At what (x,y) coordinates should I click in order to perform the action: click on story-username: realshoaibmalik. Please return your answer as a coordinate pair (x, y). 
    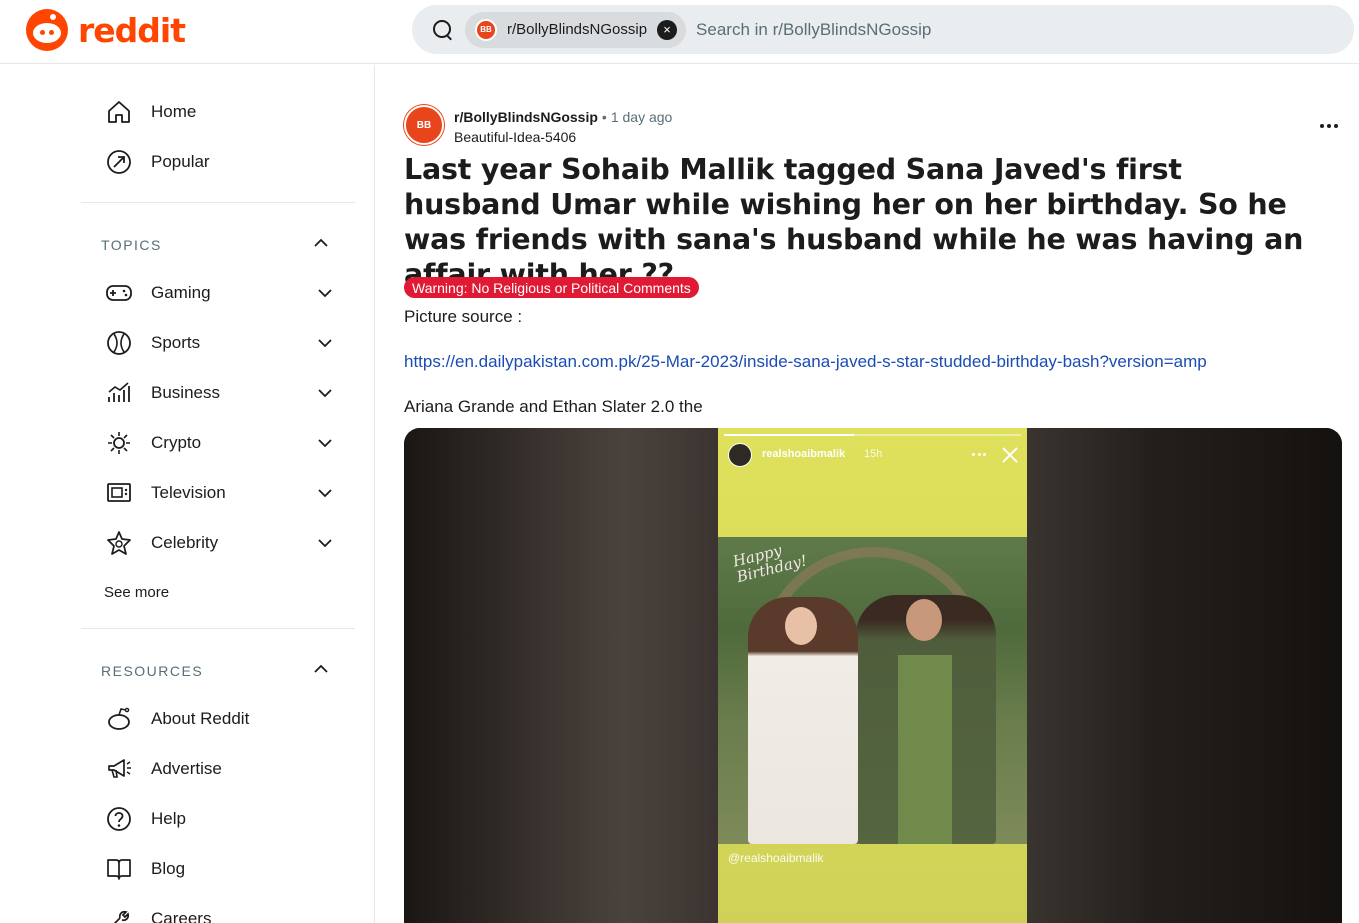
    Looking at the image, I should click on (804, 454).